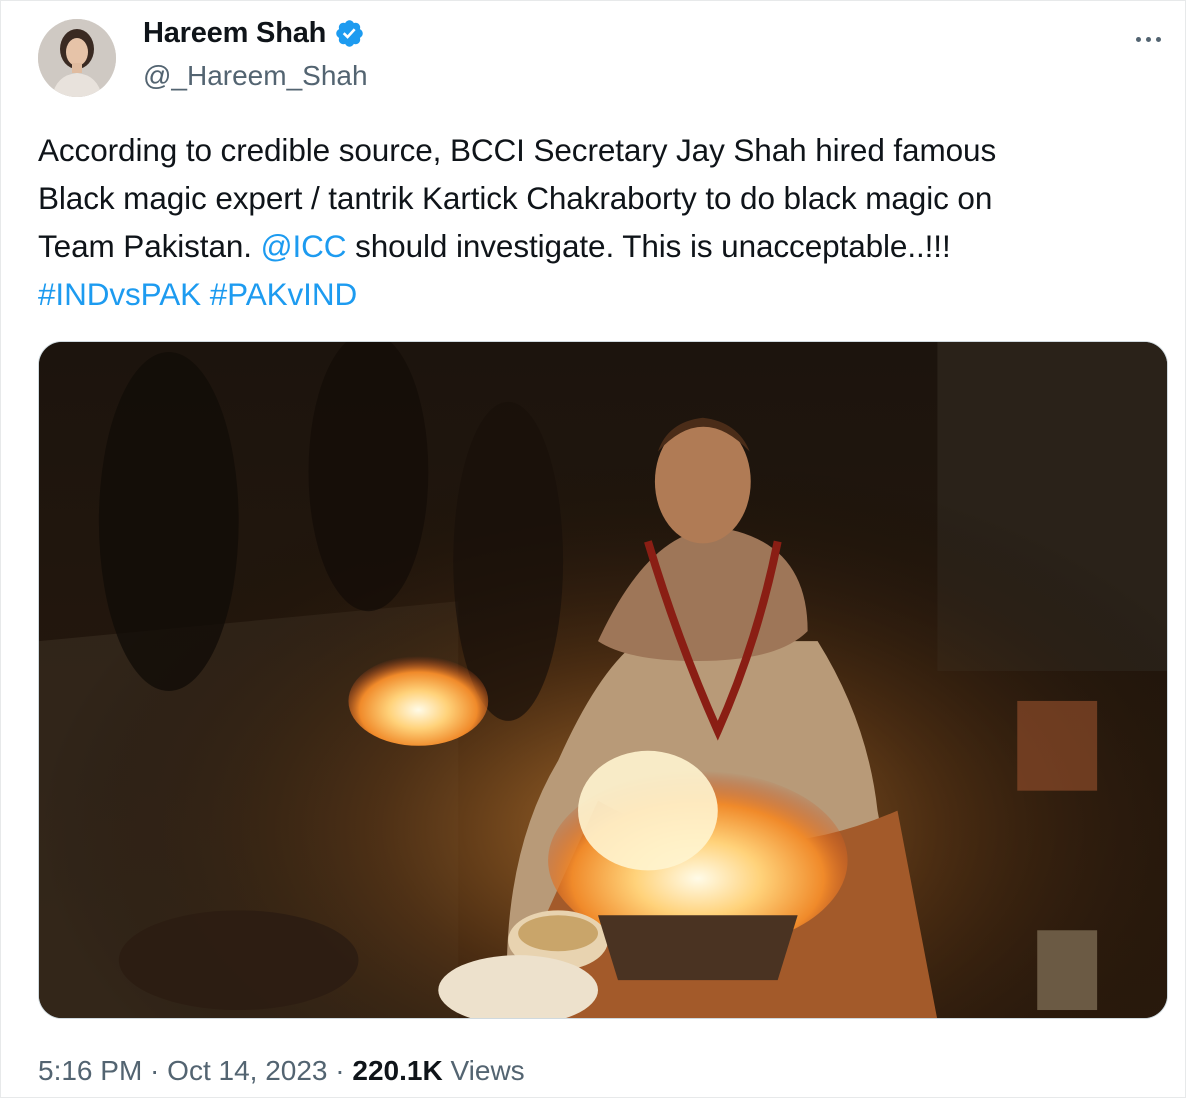 Image resolution: width=1186 pixels, height=1098 pixels. I want to click on avatar, so click(77, 58).